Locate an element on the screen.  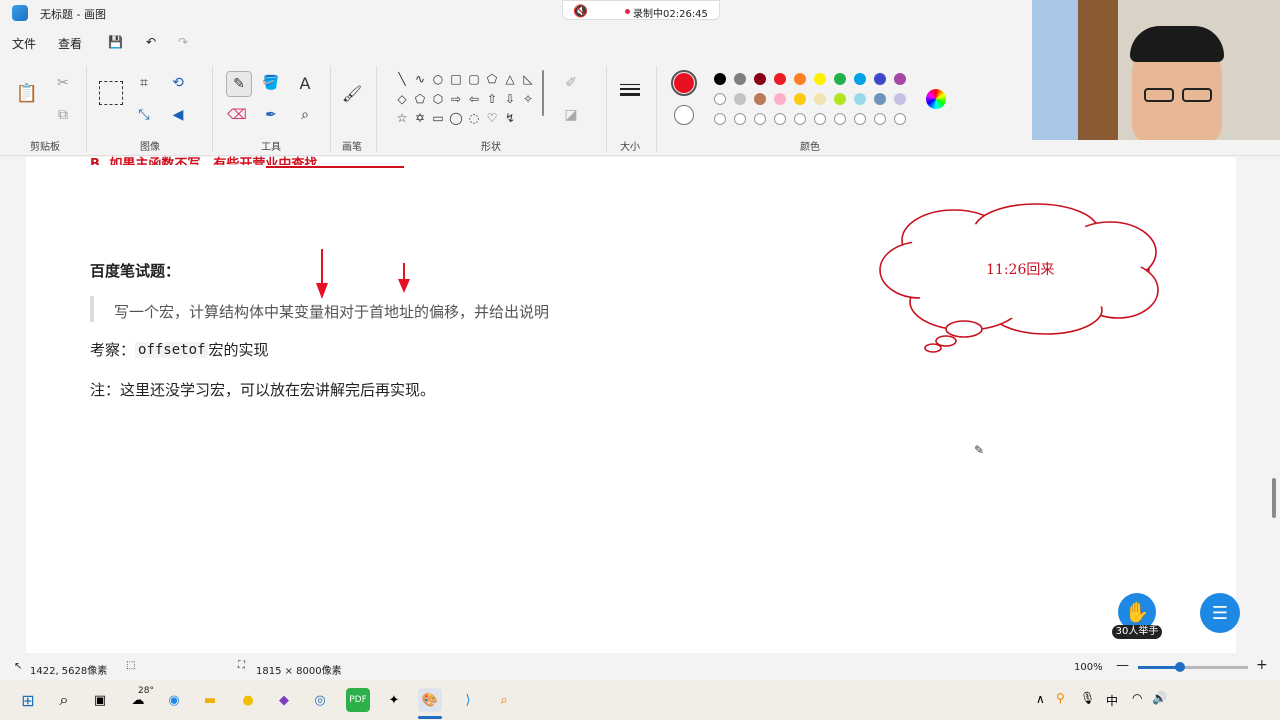
stroke-size-icon is located at coordinates (630, 90).